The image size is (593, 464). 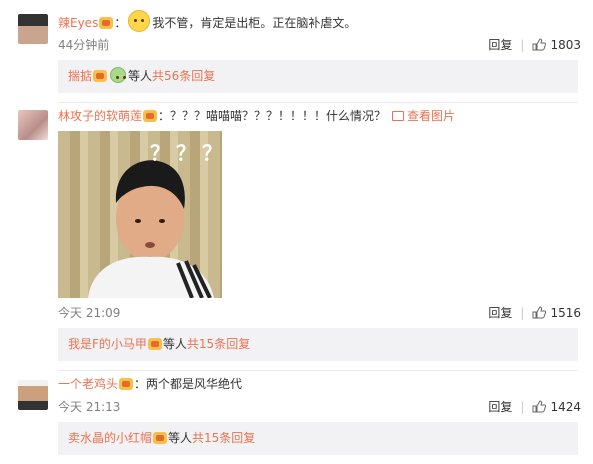 What do you see at coordinates (278, 116) in the screenshot?
I see `comment-text: ？？？喵喵喵？？？！！！！什么情况？` at bounding box center [278, 116].